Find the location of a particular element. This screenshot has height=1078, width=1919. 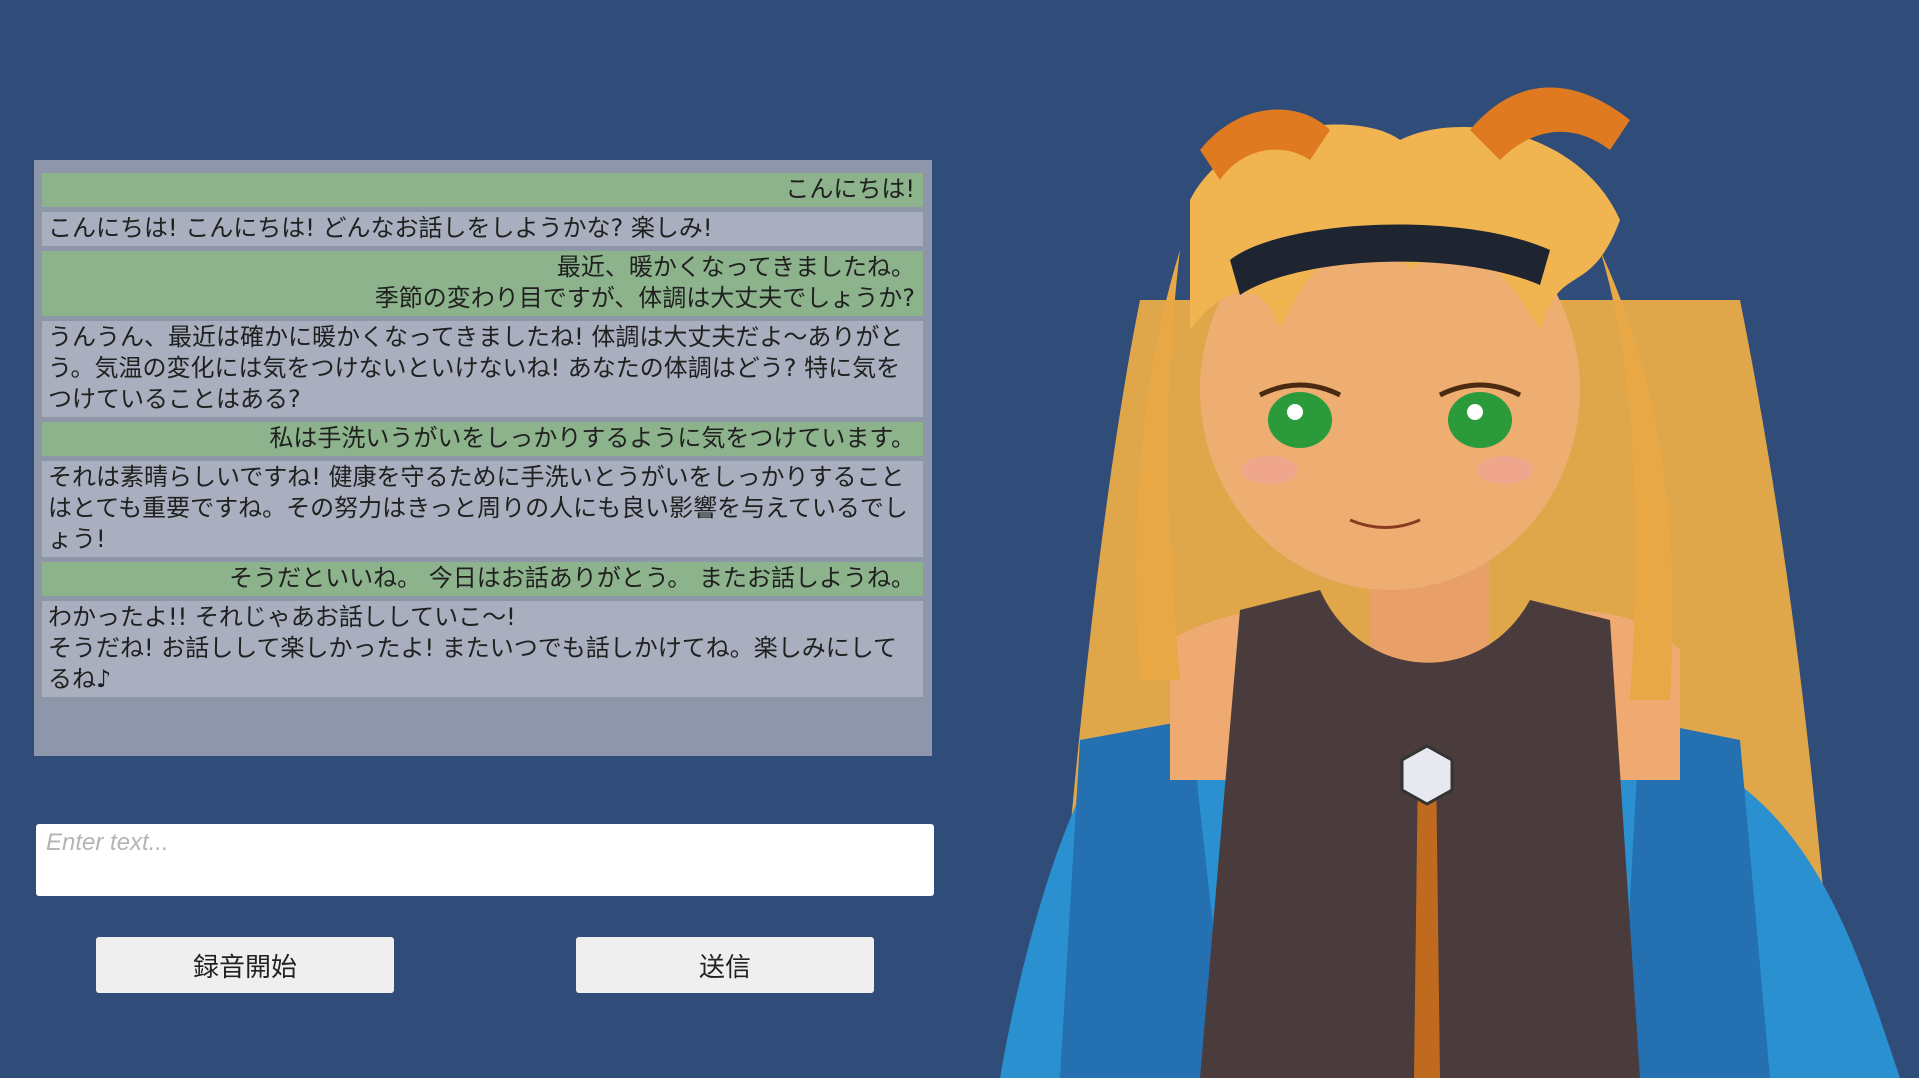

user-message: こんにちは! is located at coordinates (482, 190).